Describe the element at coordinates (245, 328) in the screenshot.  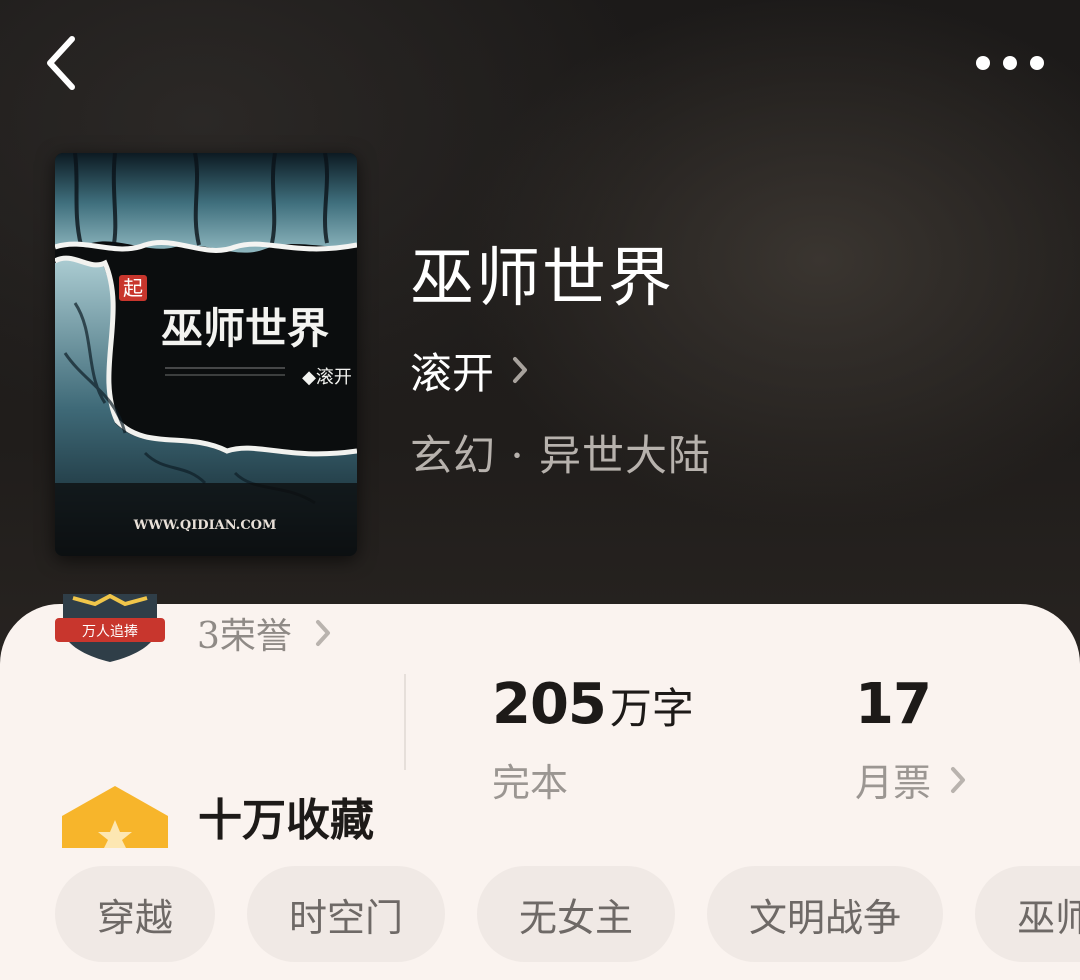
I see `cover-title: 巫师世界` at that location.